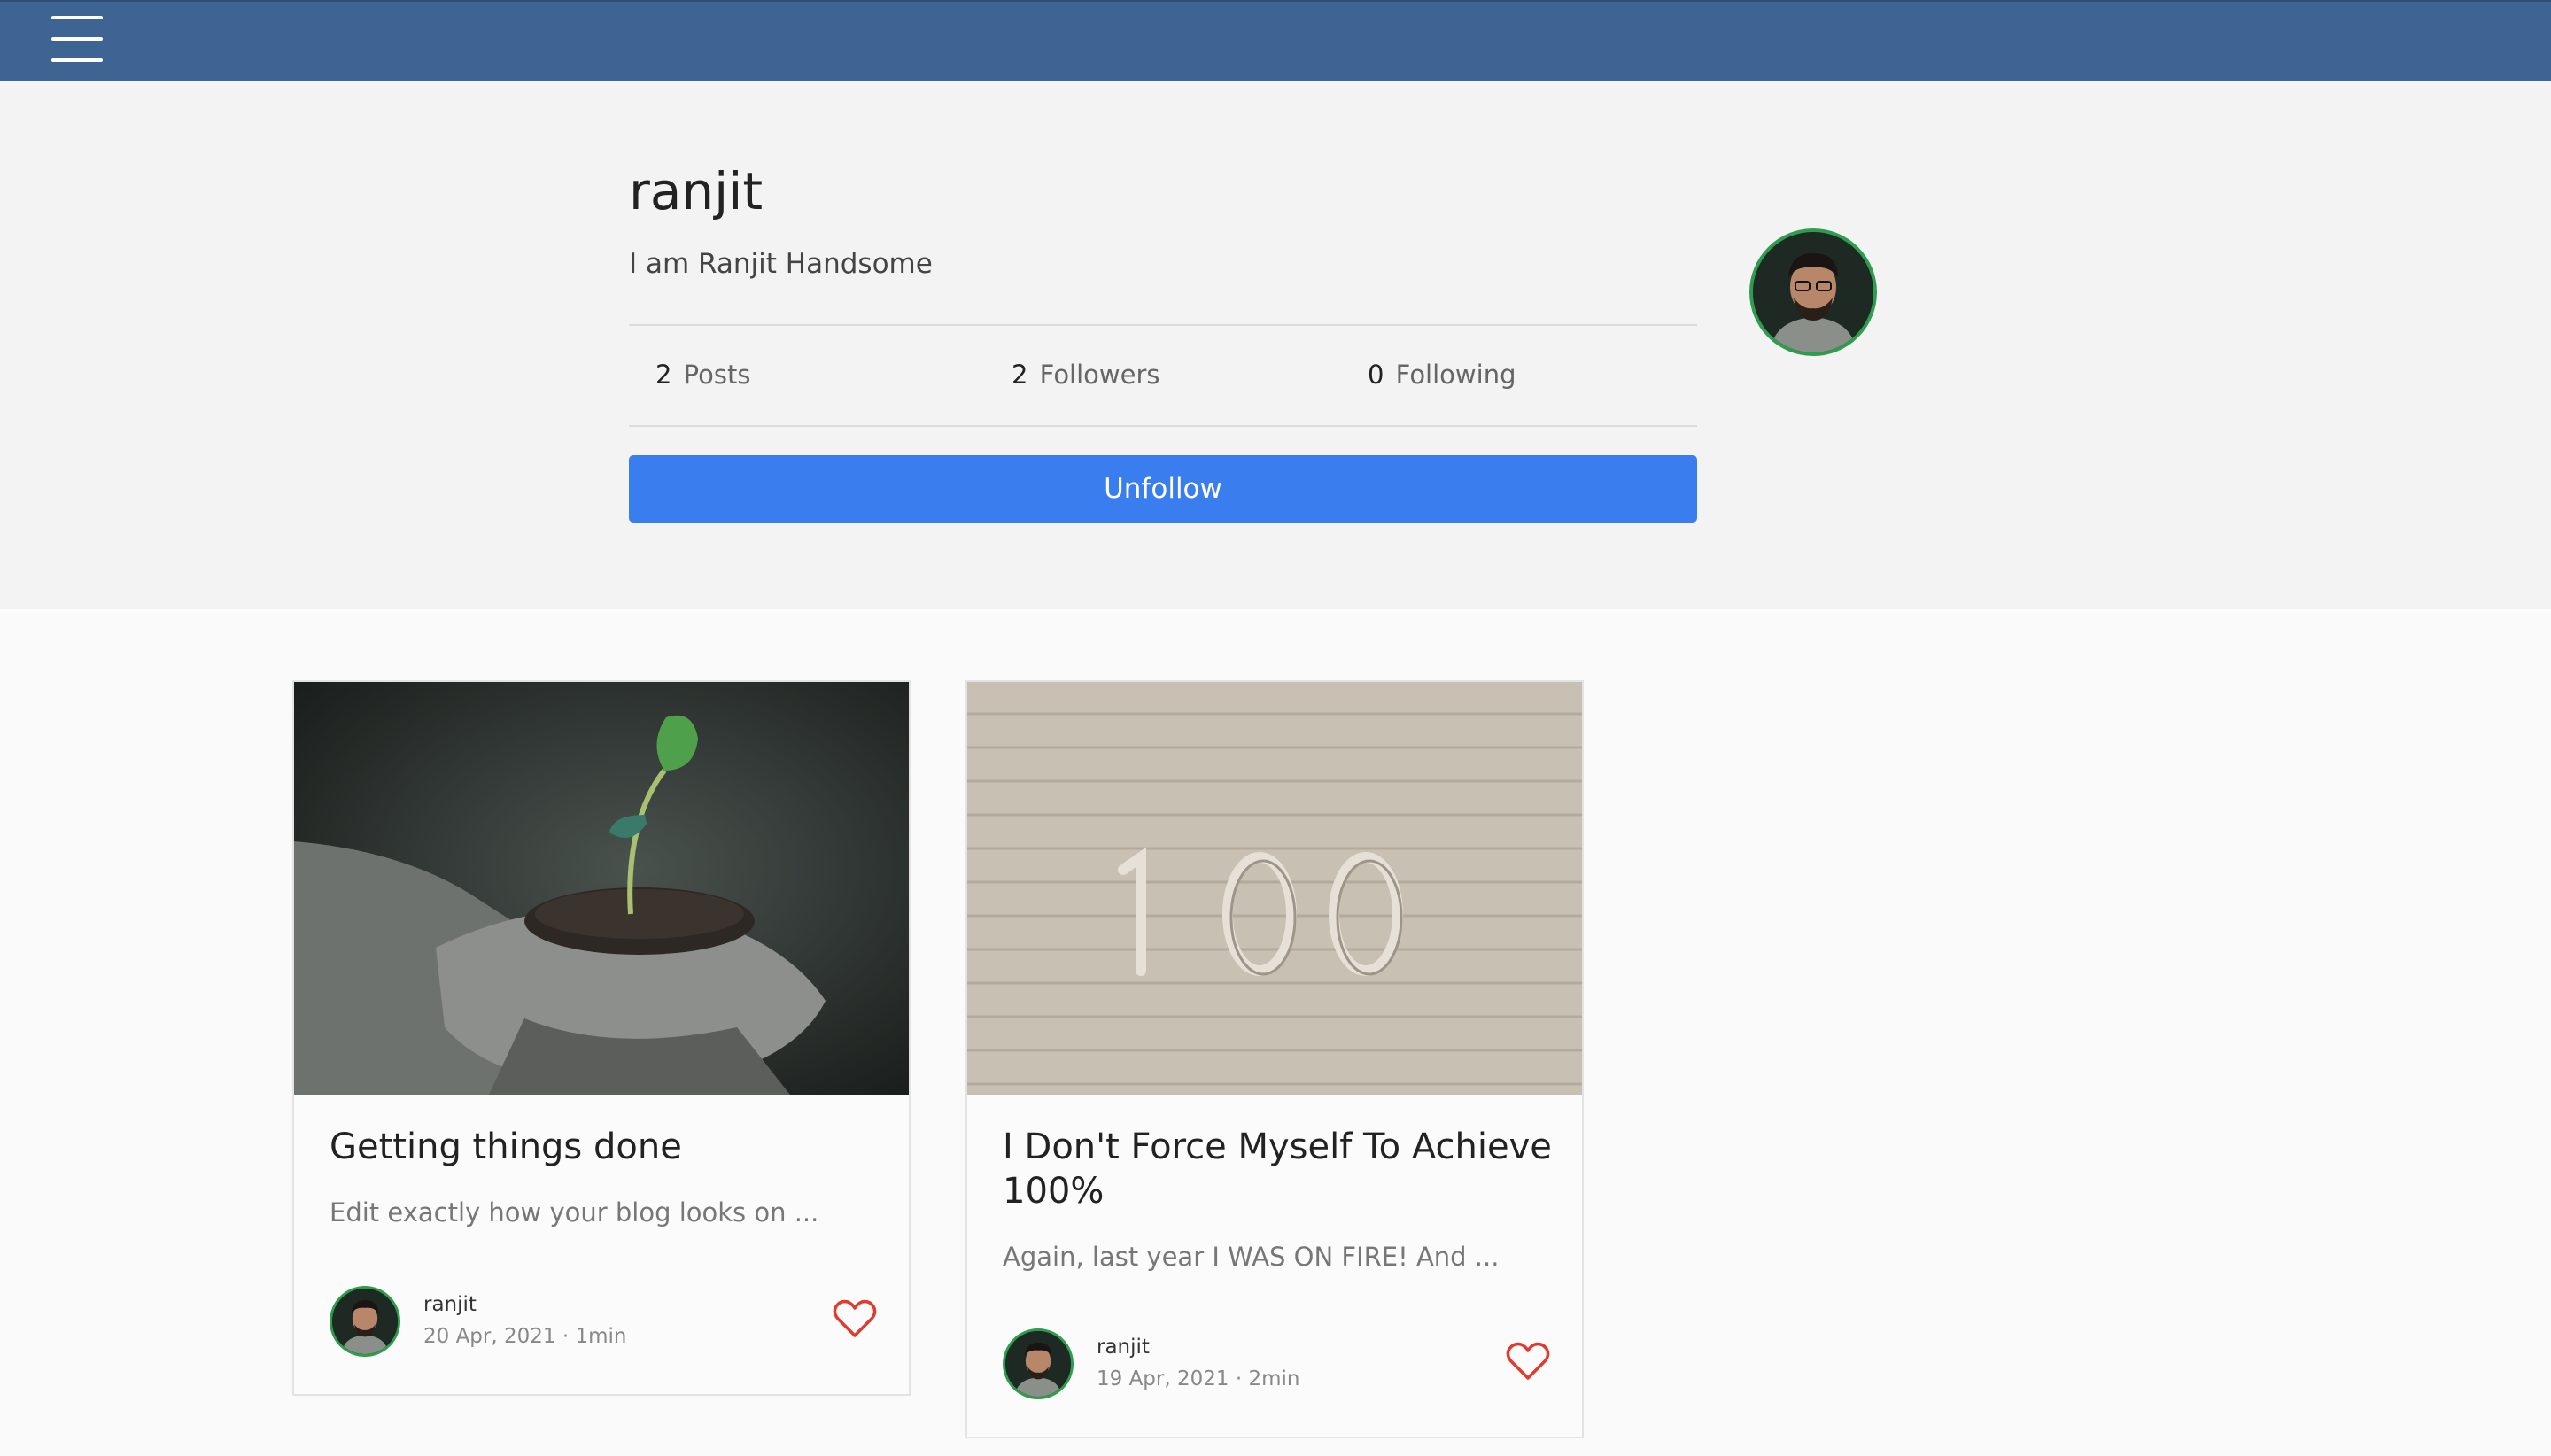 This screenshot has width=2551, height=1456. Describe the element at coordinates (696, 191) in the screenshot. I see `profile-name: ranjit` at that location.